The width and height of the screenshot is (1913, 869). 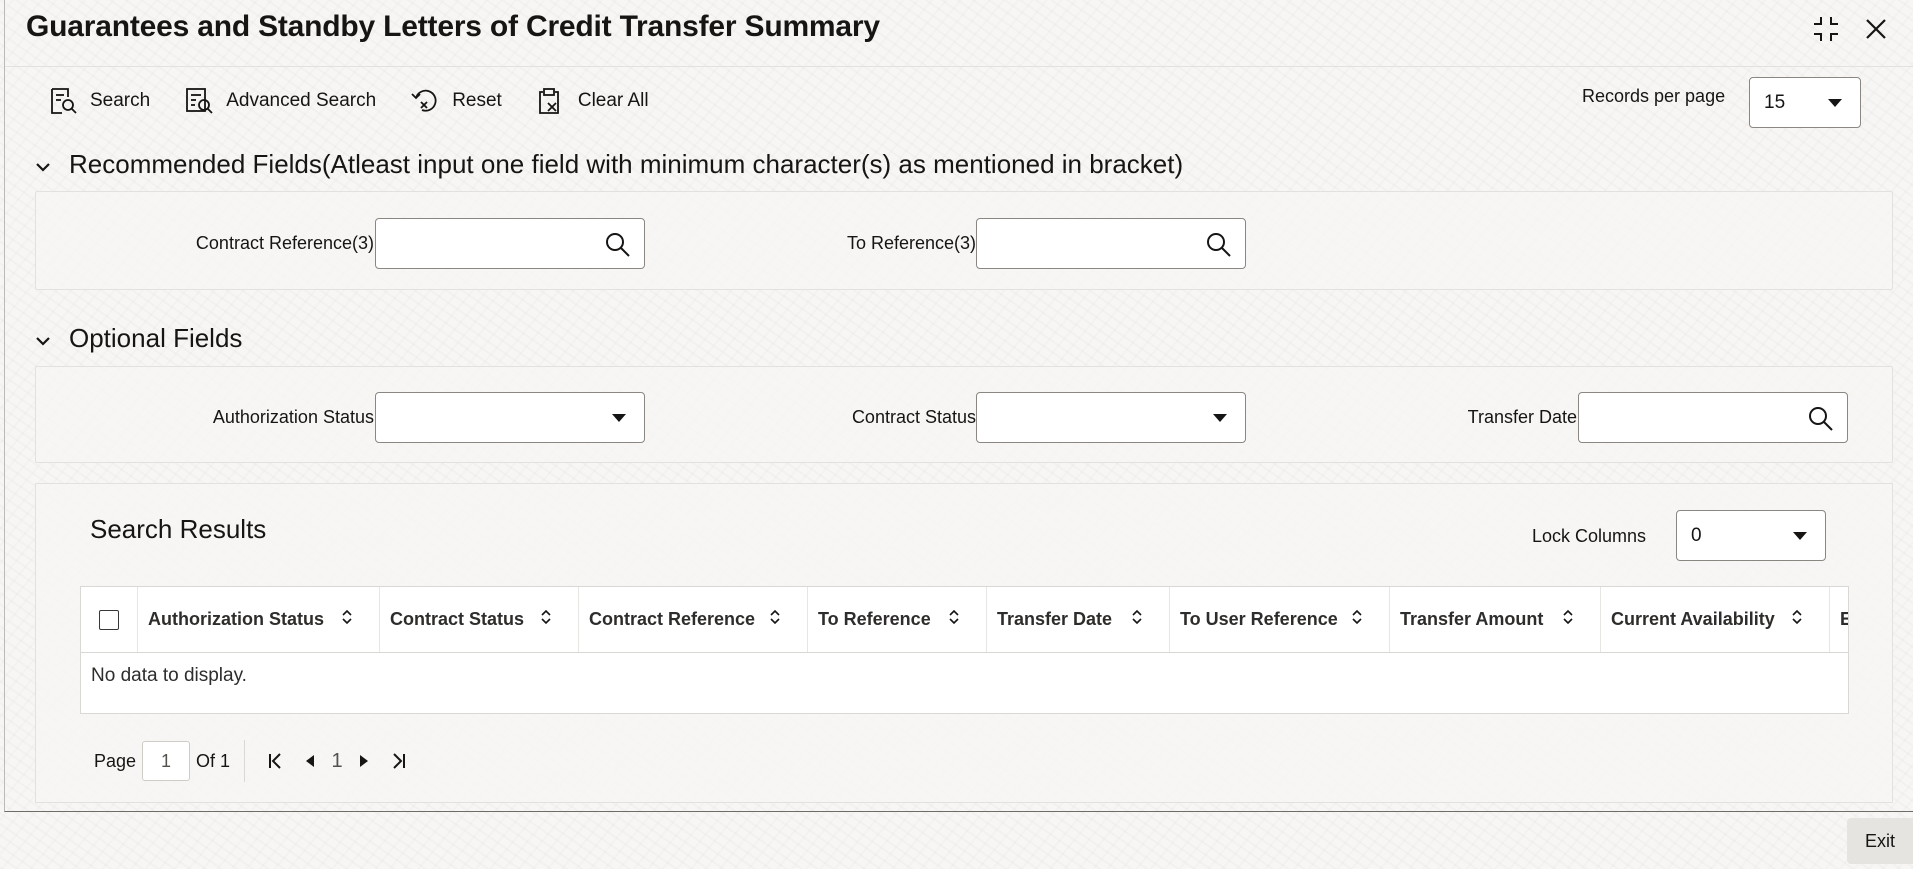 What do you see at coordinates (293, 417) in the screenshot?
I see `authorization-status-label: Authorization Status` at bounding box center [293, 417].